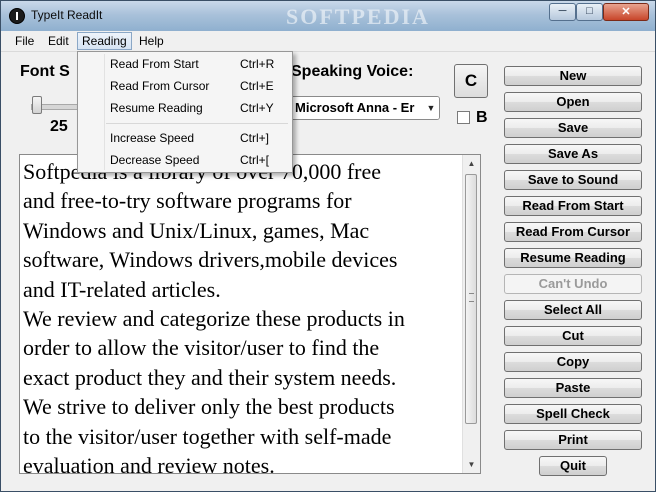 The height and width of the screenshot is (492, 656). What do you see at coordinates (573, 388) in the screenshot?
I see `paste-button: Paste` at bounding box center [573, 388].